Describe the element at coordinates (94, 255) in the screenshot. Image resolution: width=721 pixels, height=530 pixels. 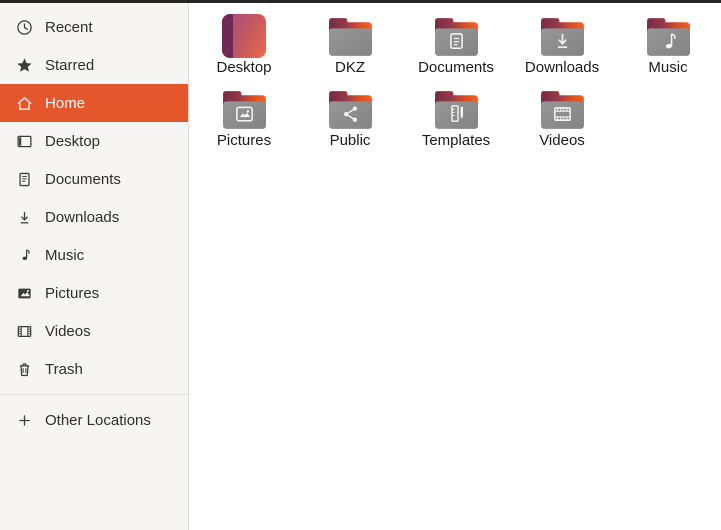
I see `sidebar-item-music: Music` at that location.